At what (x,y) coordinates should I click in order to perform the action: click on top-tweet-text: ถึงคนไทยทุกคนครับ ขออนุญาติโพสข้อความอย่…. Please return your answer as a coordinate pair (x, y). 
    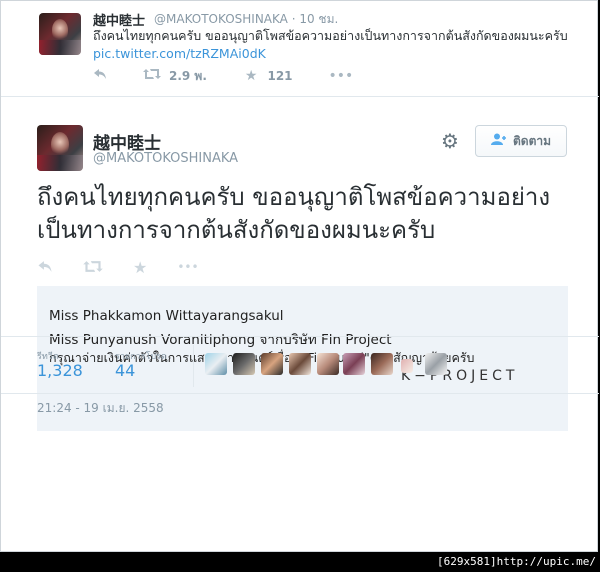
    Looking at the image, I should click on (333, 45).